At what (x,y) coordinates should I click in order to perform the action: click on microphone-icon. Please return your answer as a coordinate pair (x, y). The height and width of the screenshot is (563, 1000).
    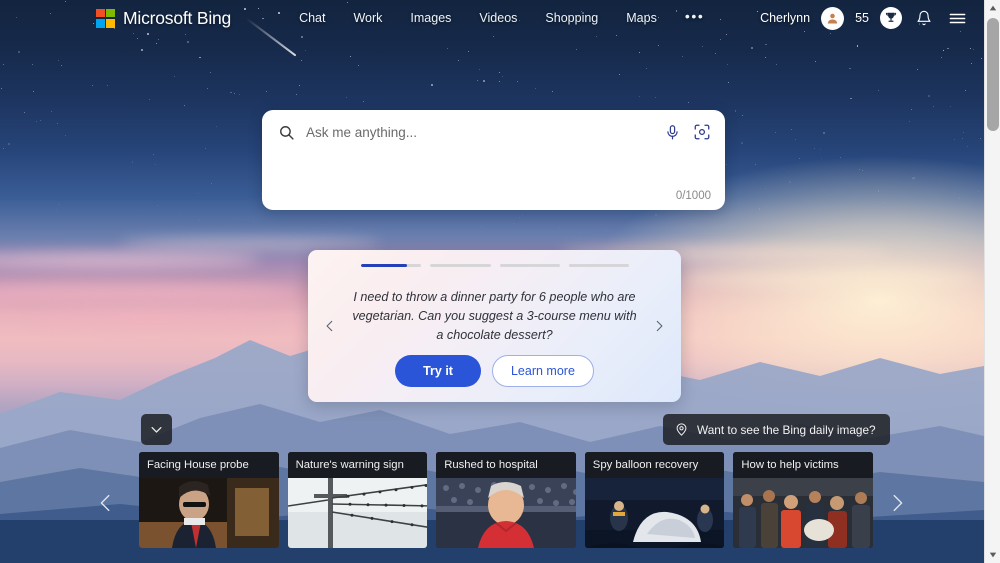
    Looking at the image, I should click on (672, 131).